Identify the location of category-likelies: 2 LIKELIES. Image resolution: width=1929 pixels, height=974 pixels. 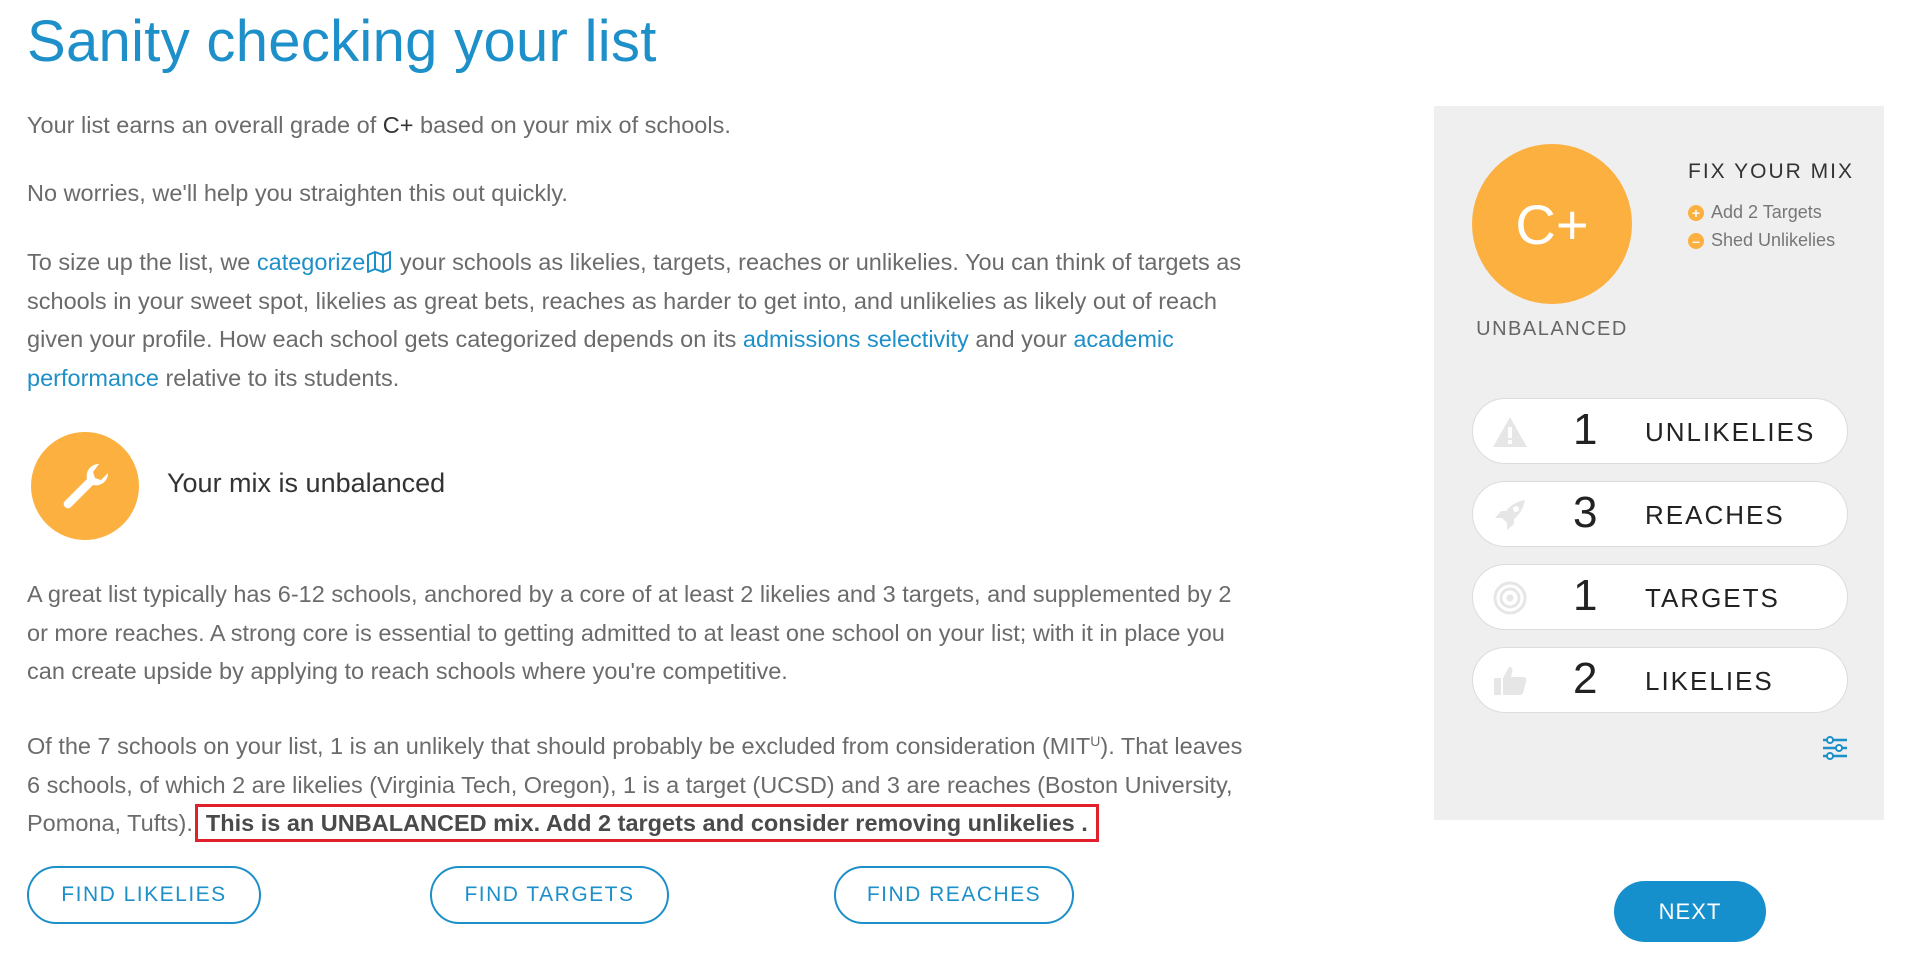
(1660, 680).